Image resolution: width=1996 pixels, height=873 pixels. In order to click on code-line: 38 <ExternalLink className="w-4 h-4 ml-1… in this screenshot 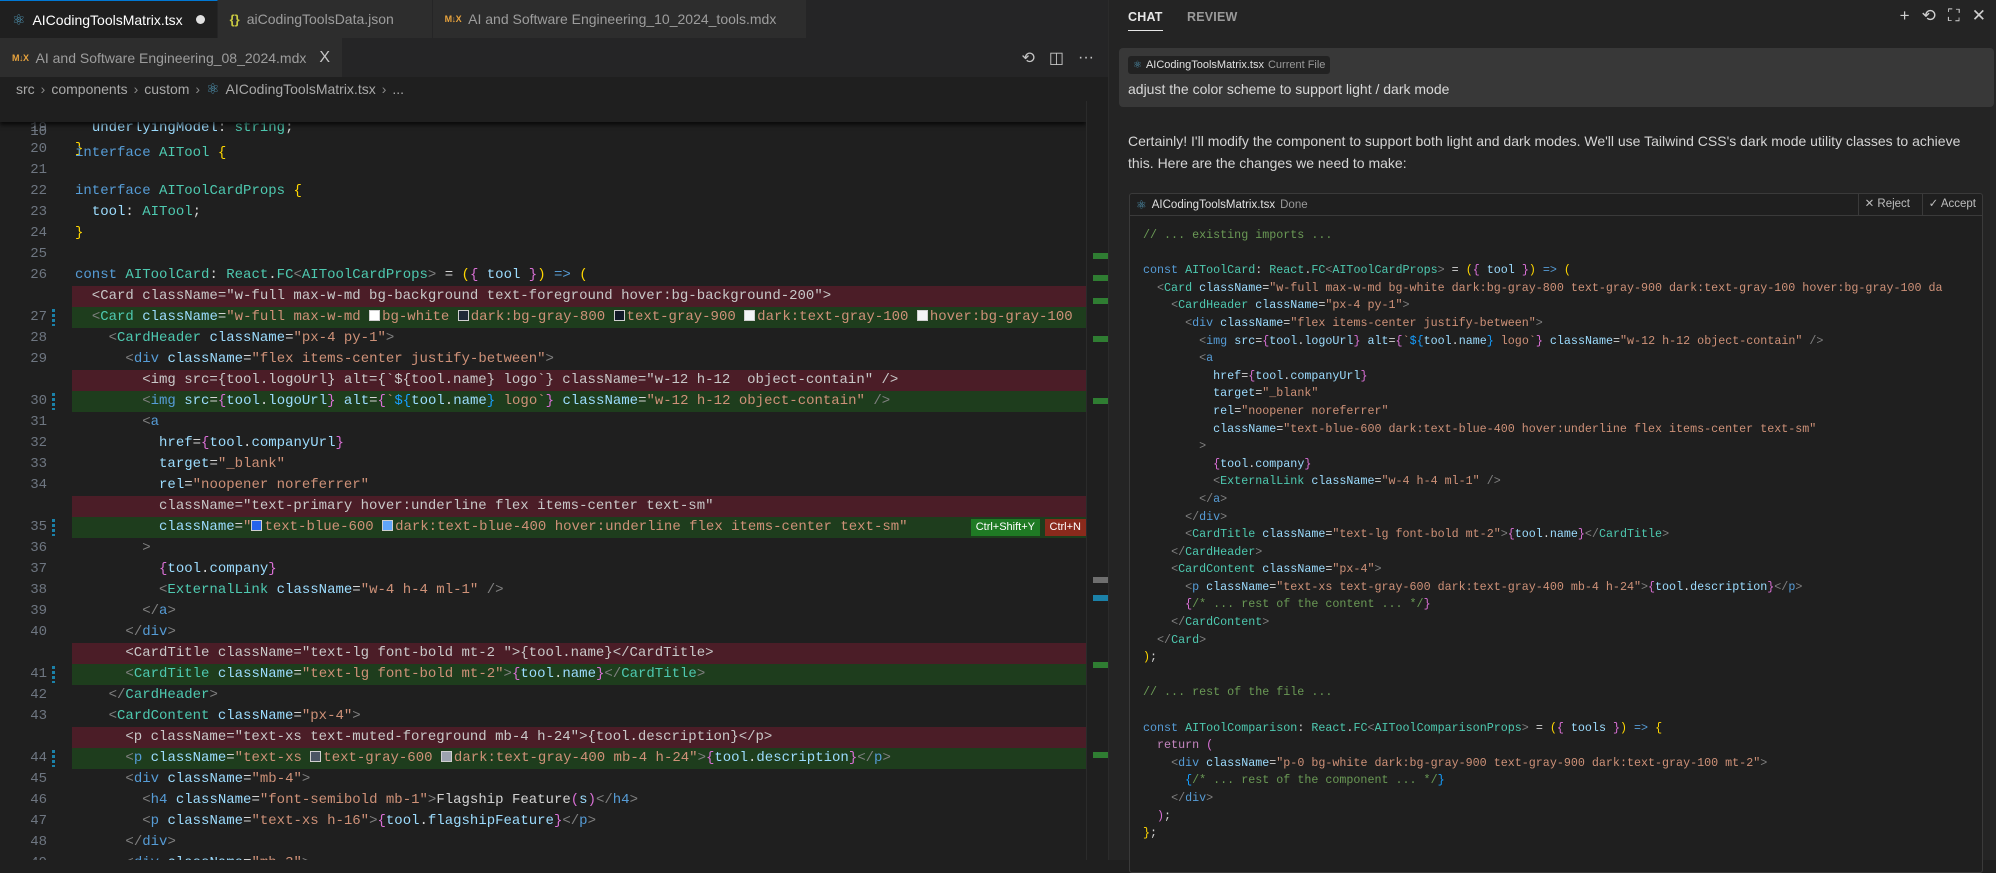, I will do `click(543, 590)`.